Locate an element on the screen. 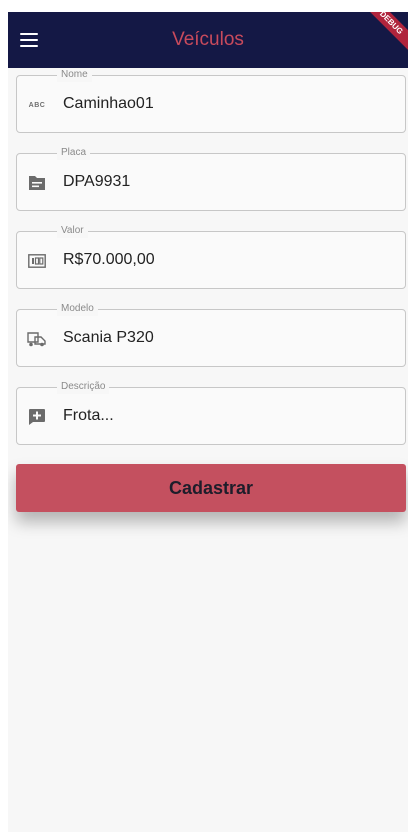 This screenshot has height=832, width=408. placa-value: DPA9931 is located at coordinates (97, 181).